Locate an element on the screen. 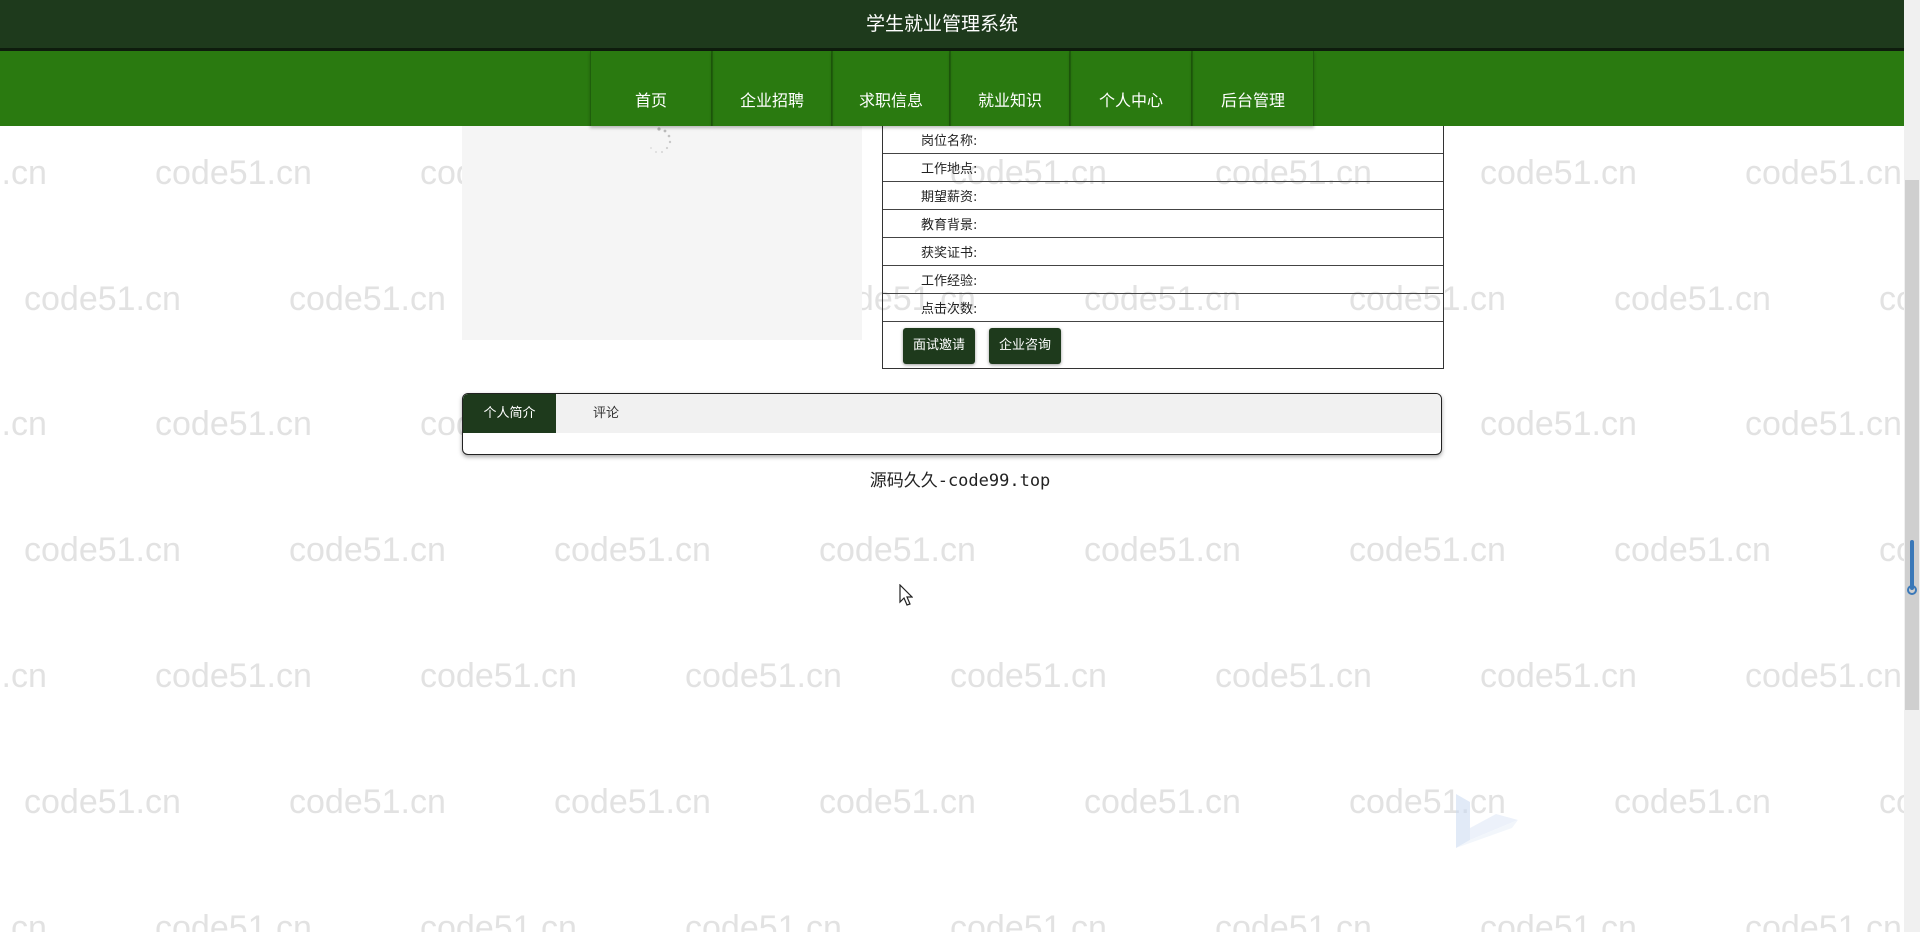  interview-invite-button: 面试邀请 is located at coordinates (939, 346).